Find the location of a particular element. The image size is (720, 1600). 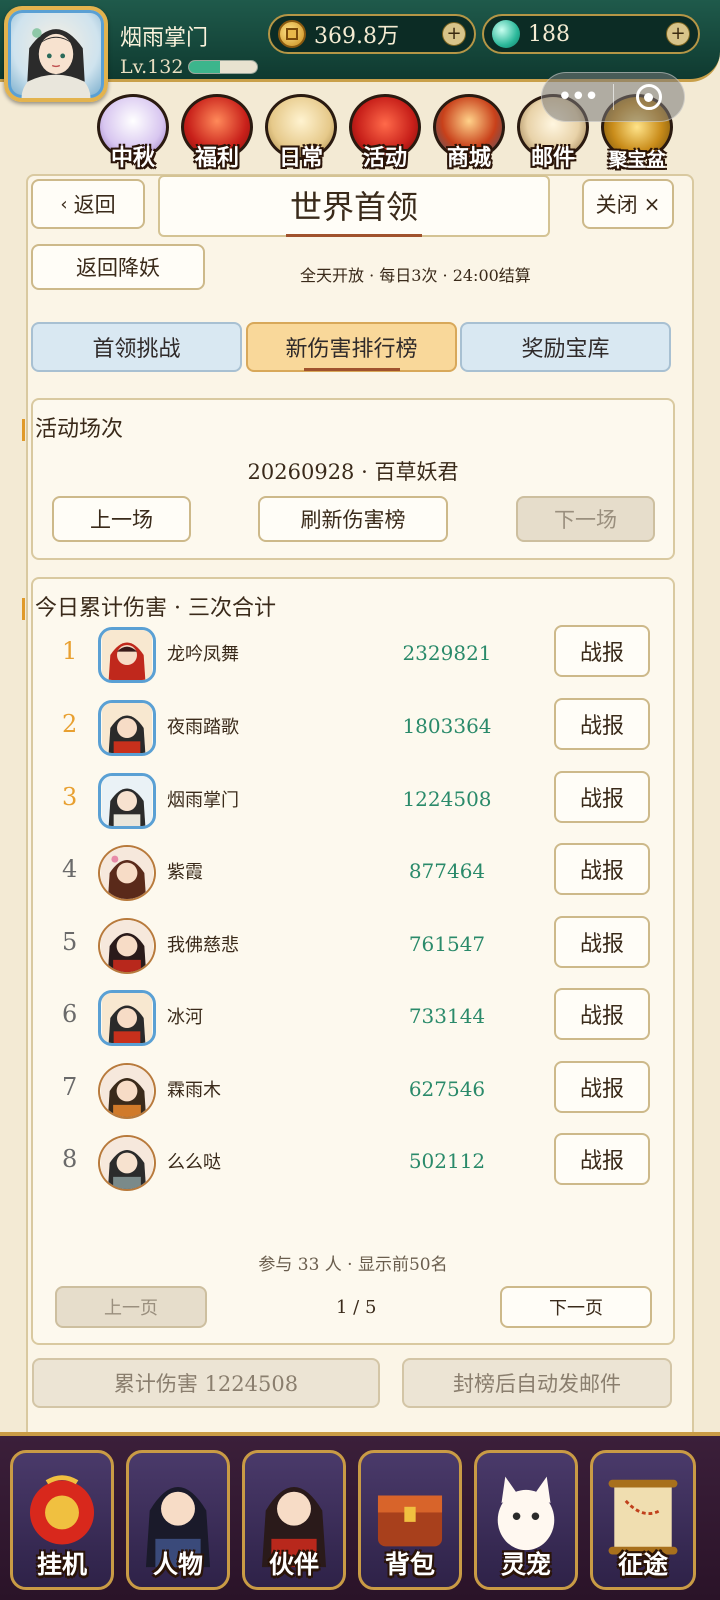

tab-damage-ranking: 新伤害排行榜 is located at coordinates (351, 347).